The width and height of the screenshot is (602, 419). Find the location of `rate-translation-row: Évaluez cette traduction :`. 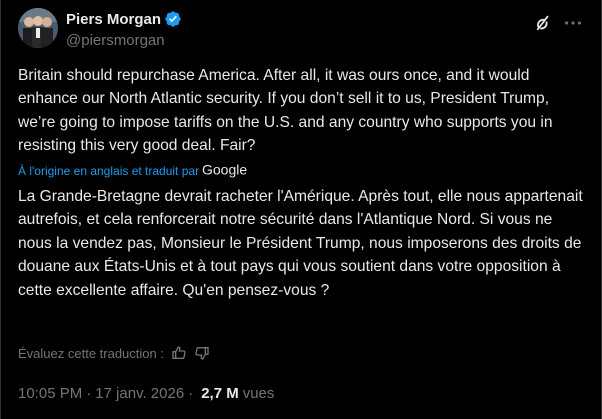

rate-translation-row: Évaluez cette traduction : is located at coordinates (114, 353).